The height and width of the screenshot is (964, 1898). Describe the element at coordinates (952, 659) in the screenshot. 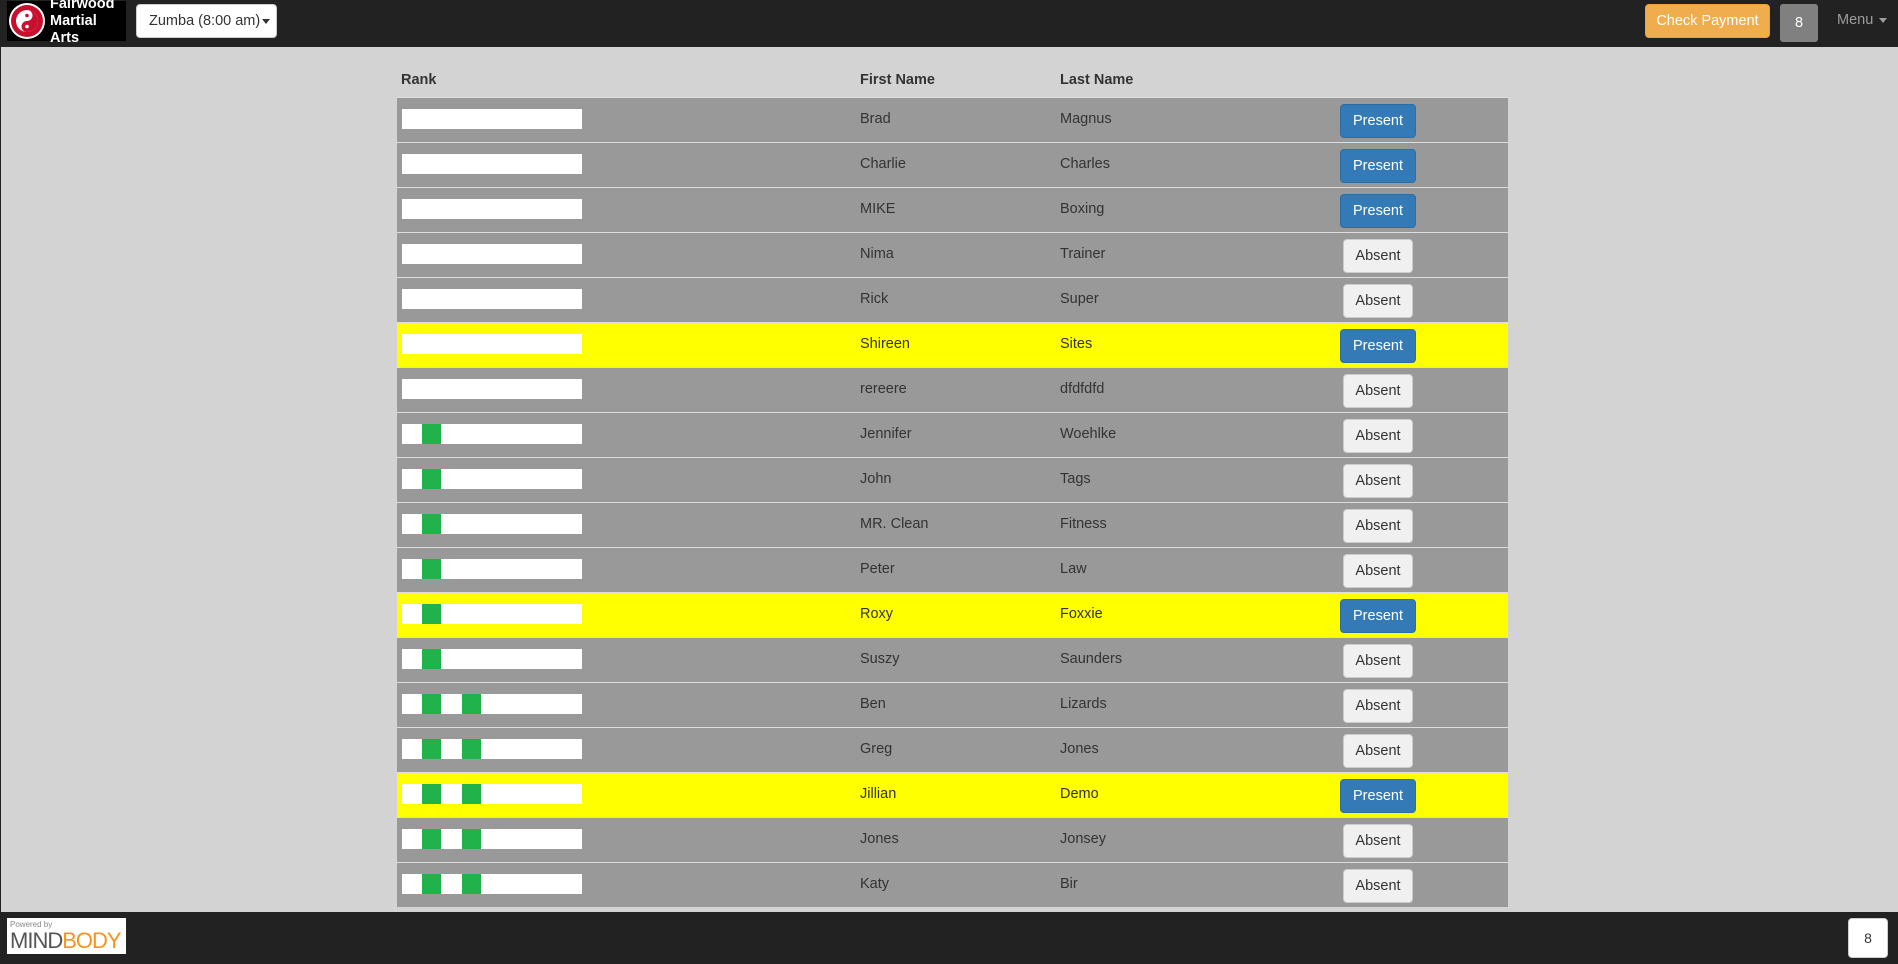

I see `table-row: Suszy Saunders Absent` at that location.